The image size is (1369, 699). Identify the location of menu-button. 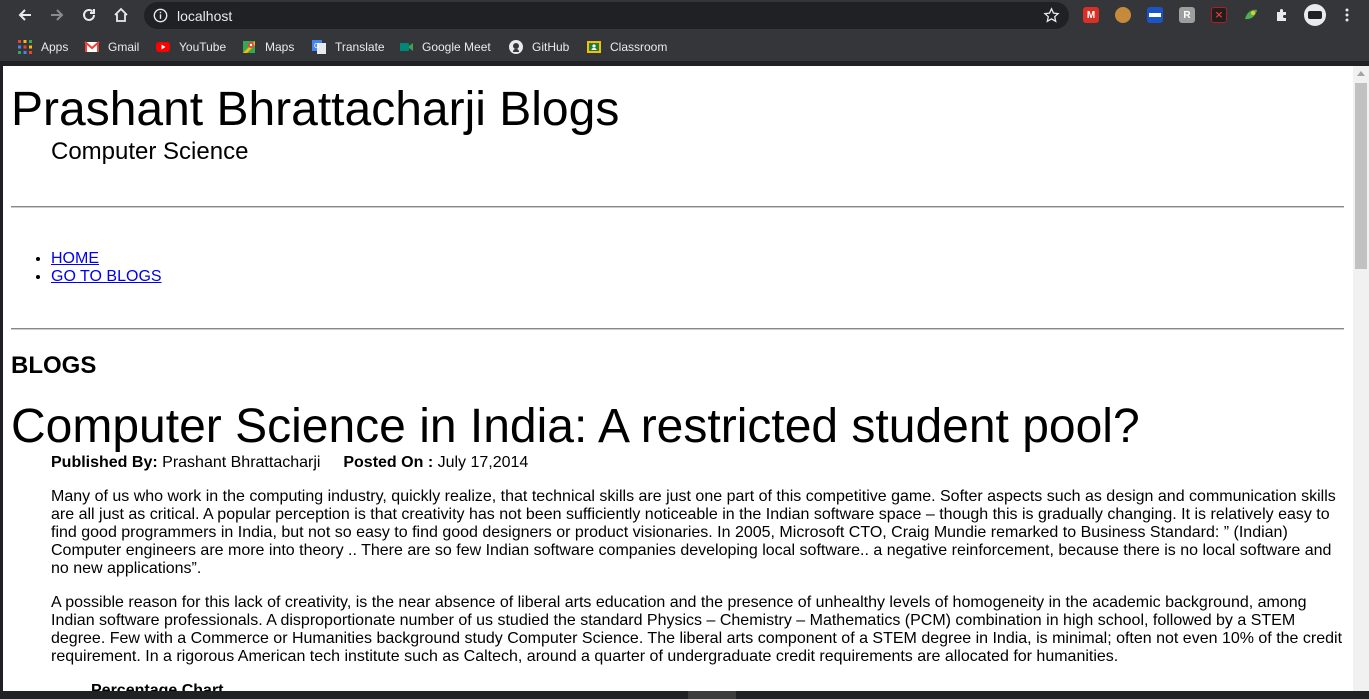
(1347, 15).